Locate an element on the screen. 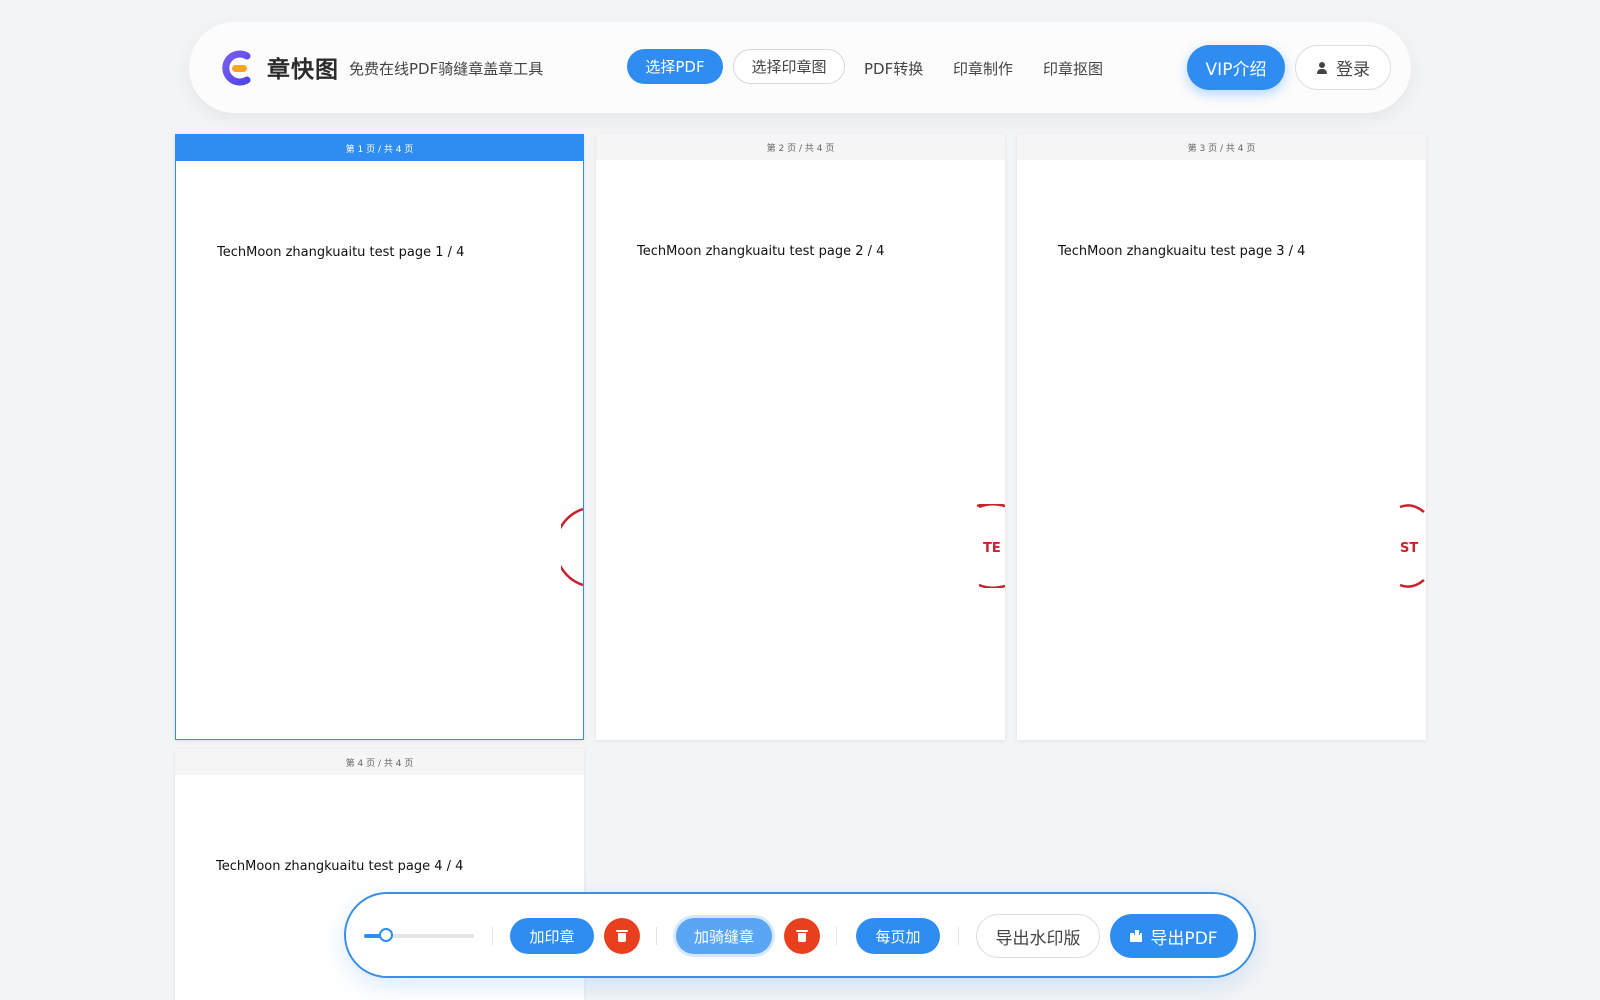 The image size is (1600, 1000). export-icon is located at coordinates (1136, 936).